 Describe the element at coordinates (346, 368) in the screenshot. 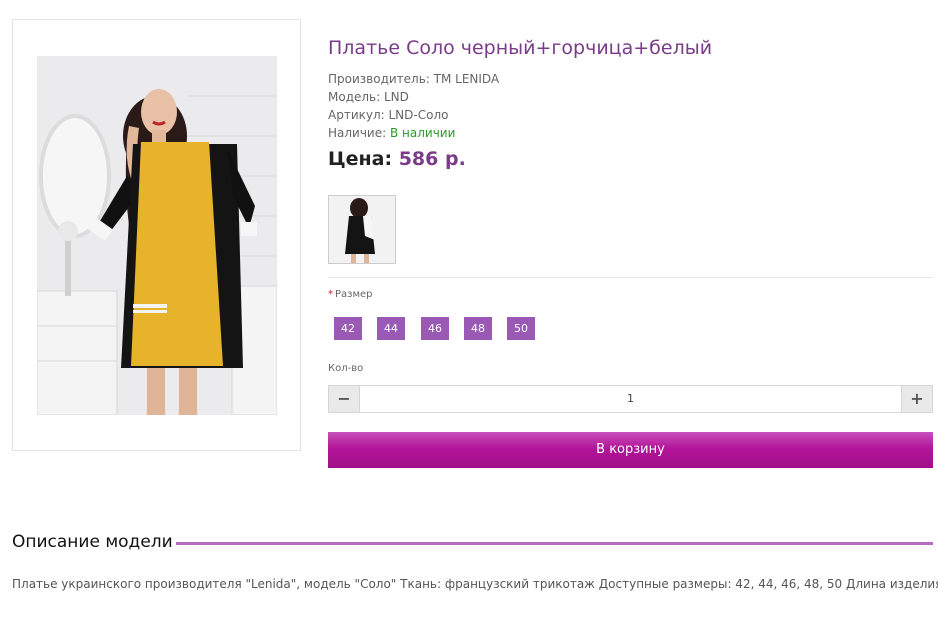

I see `qty-label: Кол-во` at that location.